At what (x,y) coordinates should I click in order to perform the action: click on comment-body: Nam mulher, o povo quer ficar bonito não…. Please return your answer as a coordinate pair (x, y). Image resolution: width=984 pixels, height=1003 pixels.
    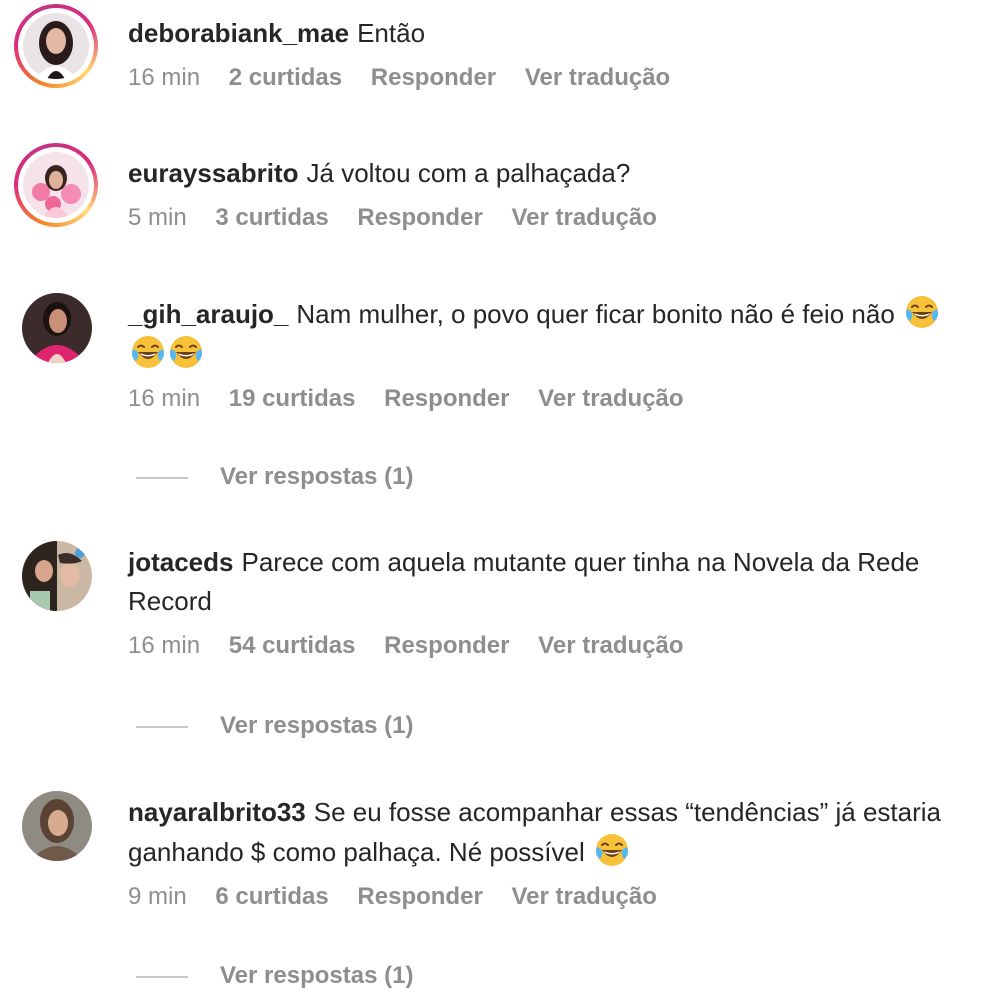
    Looking at the image, I should click on (595, 314).